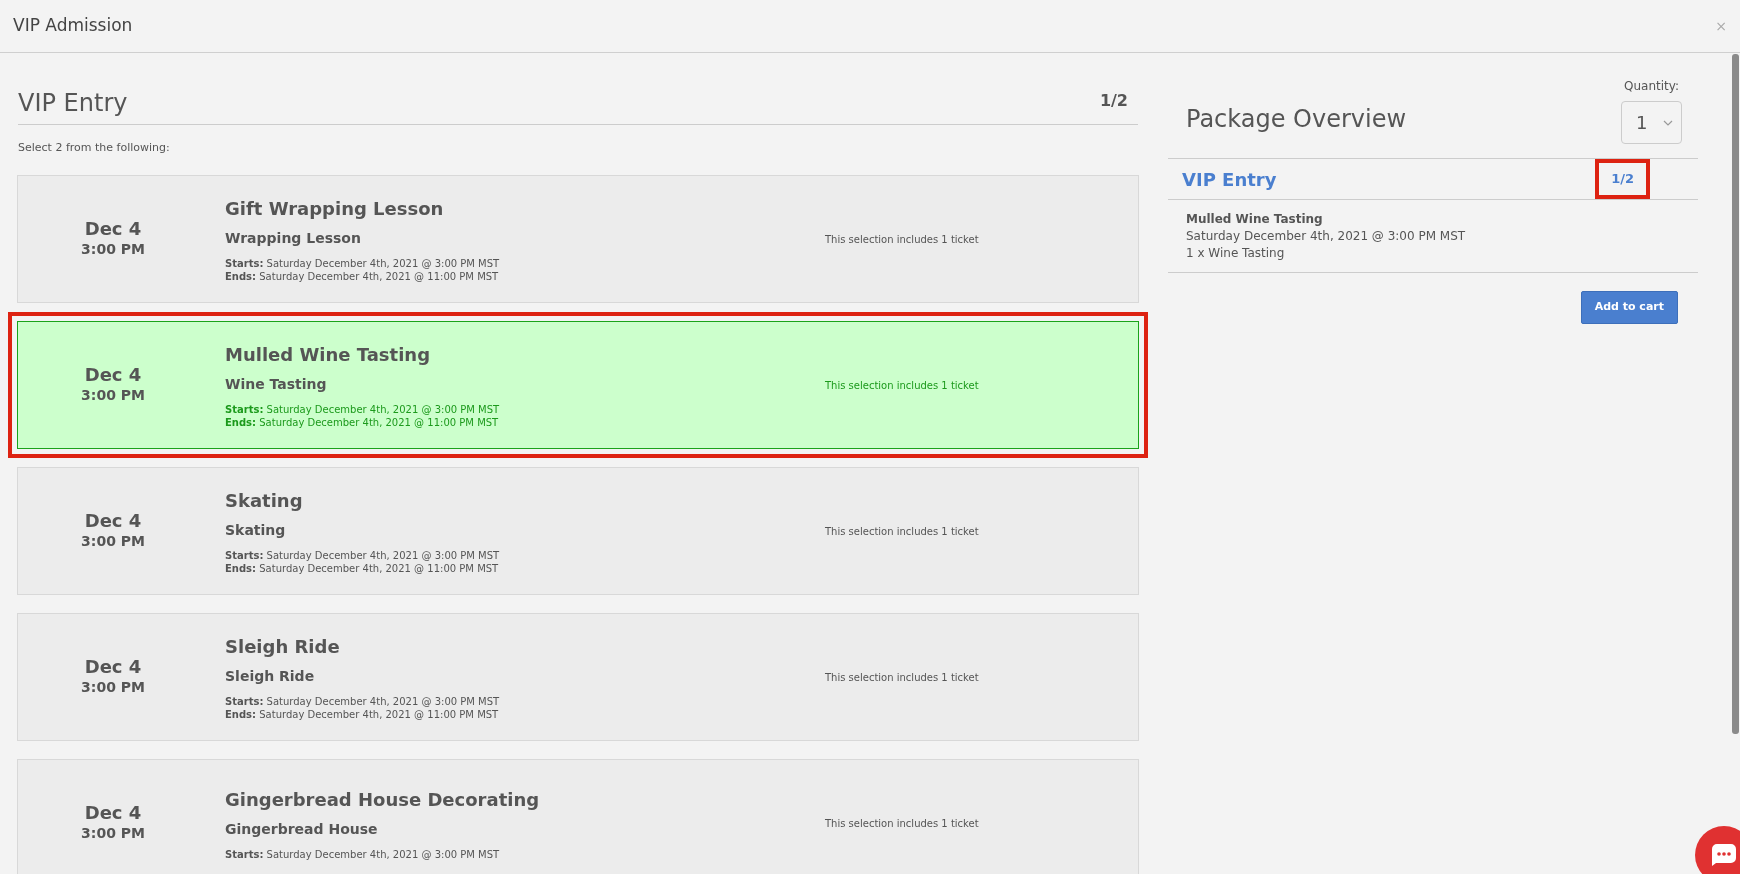 Image resolution: width=1740 pixels, height=874 pixels. I want to click on modal-title: VIP Admission, so click(73, 26).